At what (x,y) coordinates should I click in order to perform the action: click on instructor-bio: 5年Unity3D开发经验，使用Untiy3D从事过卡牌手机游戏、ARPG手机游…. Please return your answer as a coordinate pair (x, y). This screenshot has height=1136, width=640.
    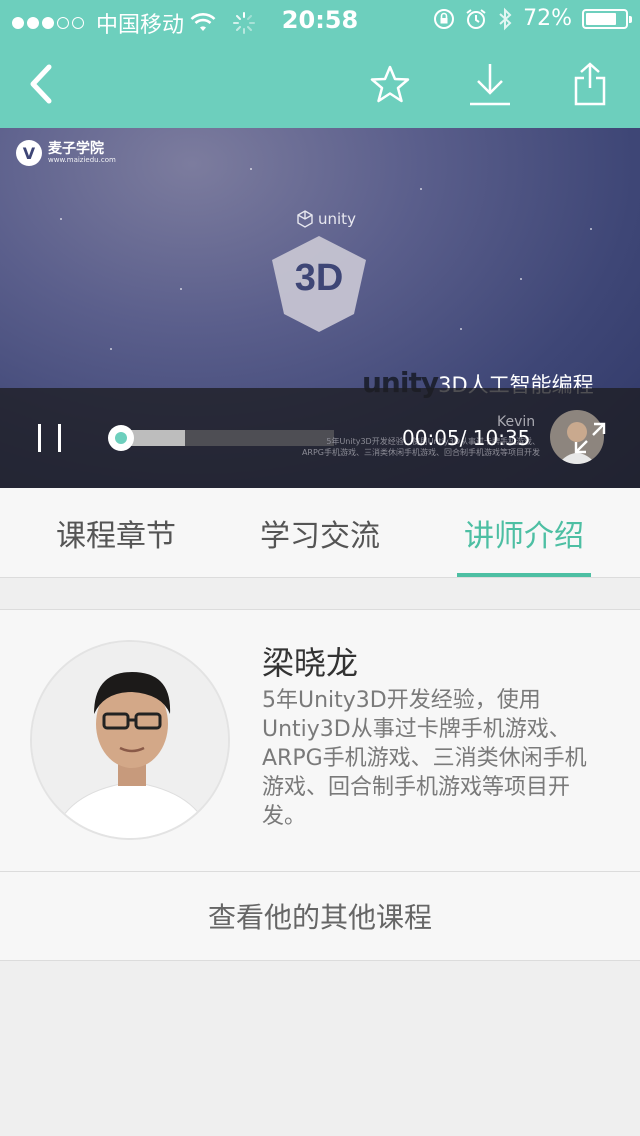
    Looking at the image, I should click on (424, 758).